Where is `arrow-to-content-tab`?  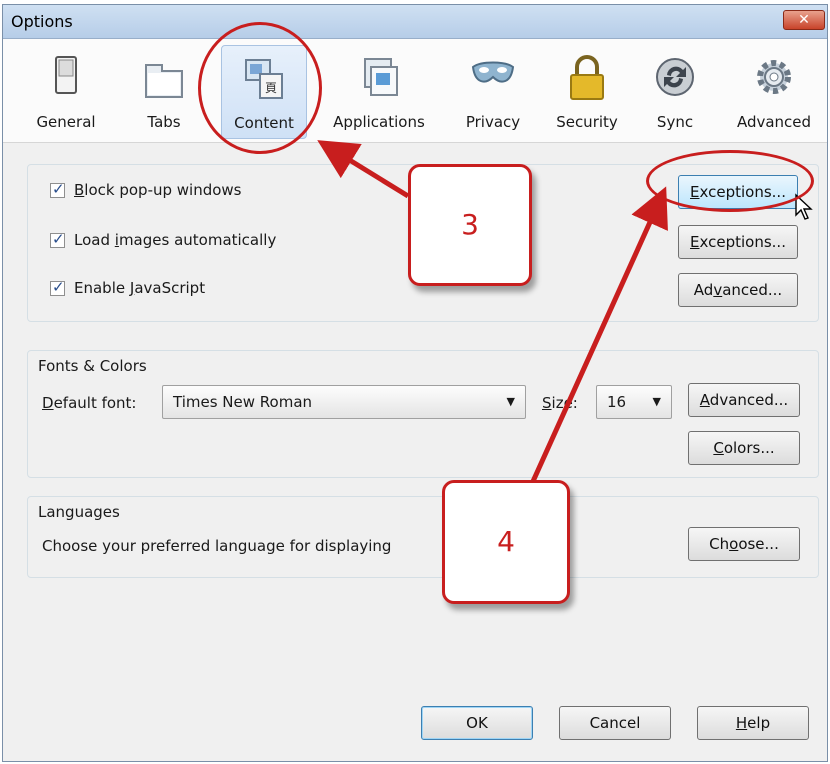 arrow-to-content-tab is located at coordinates (363, 169).